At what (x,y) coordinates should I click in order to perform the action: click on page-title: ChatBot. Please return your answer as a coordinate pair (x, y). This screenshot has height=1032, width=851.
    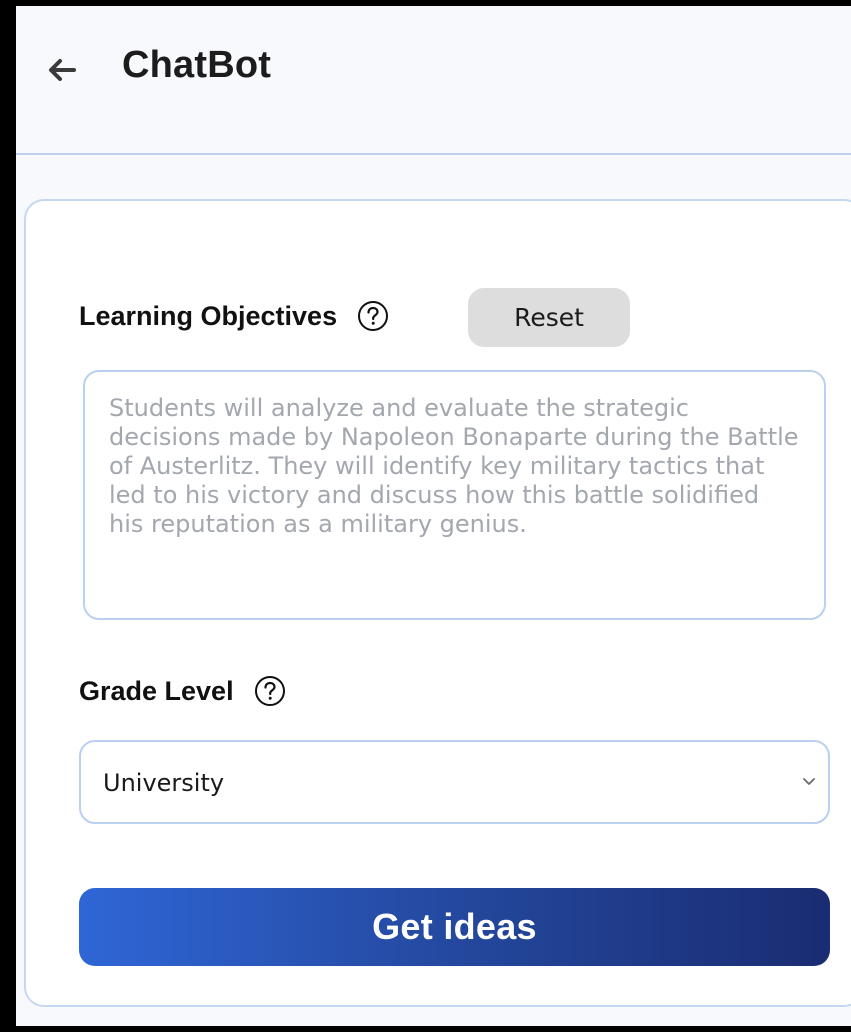
    Looking at the image, I should click on (197, 65).